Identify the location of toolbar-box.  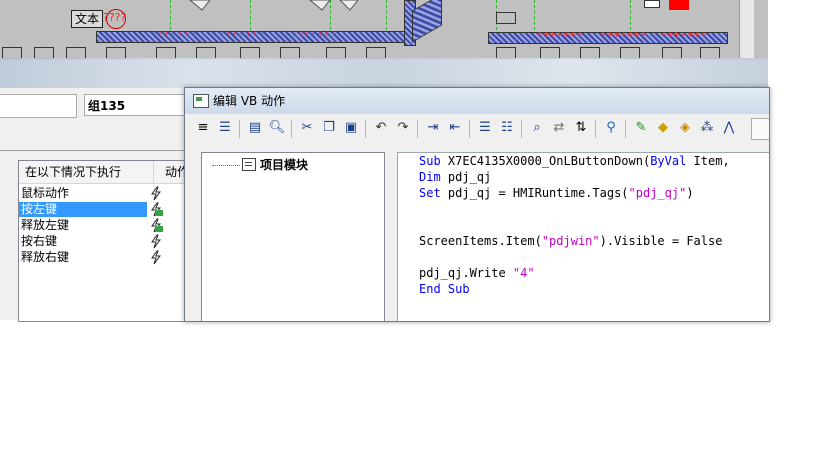
(760, 129).